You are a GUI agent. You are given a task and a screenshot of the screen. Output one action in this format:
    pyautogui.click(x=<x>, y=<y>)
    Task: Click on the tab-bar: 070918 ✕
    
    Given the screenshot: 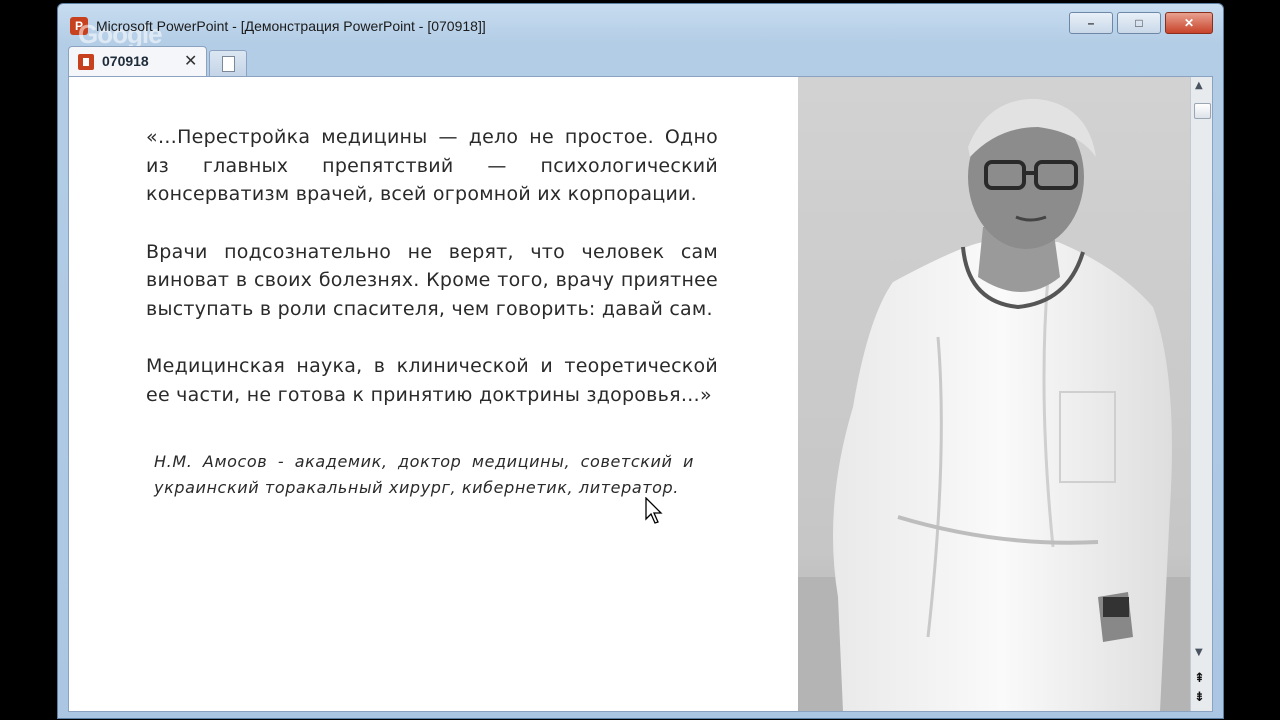 What is the action you would take?
    pyautogui.click(x=641, y=60)
    